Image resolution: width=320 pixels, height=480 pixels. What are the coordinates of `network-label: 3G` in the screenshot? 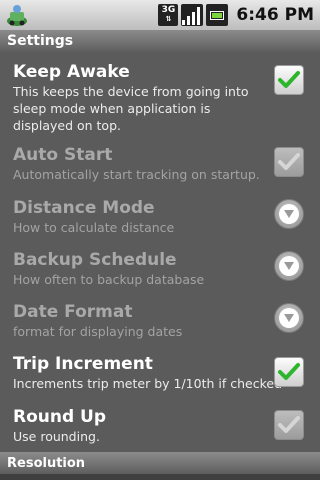 It's located at (168, 10).